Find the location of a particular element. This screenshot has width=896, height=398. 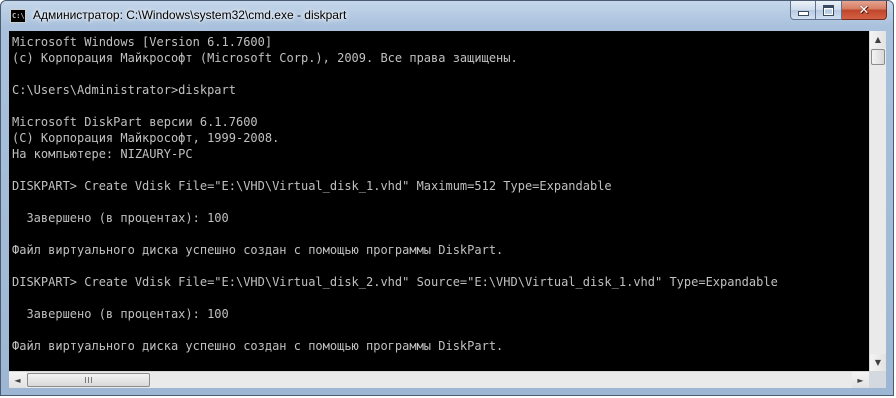

cmd-app-icon: C:\. is located at coordinates (19, 16).